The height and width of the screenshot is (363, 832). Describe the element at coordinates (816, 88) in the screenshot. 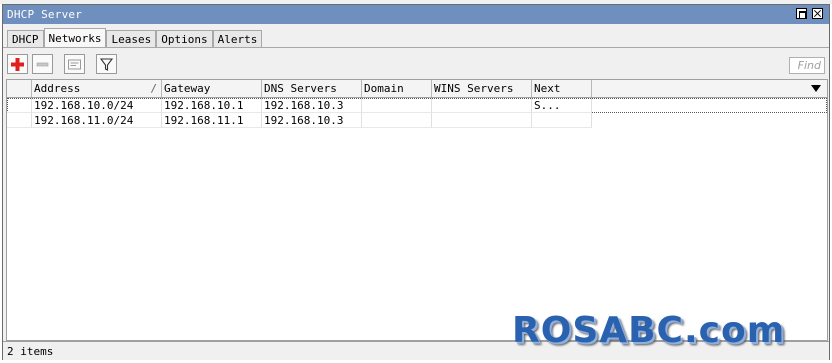

I see `column-dropdown-icon` at that location.